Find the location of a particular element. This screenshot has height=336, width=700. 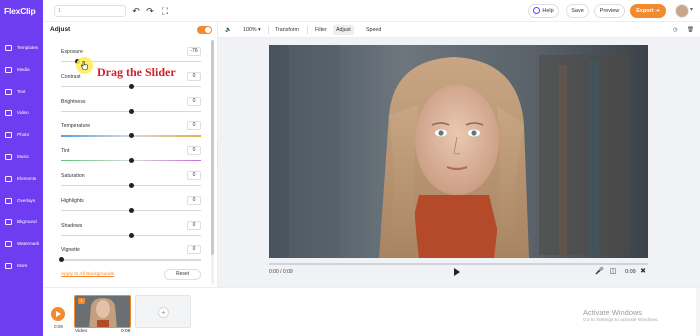

play-icon is located at coordinates (457, 272).